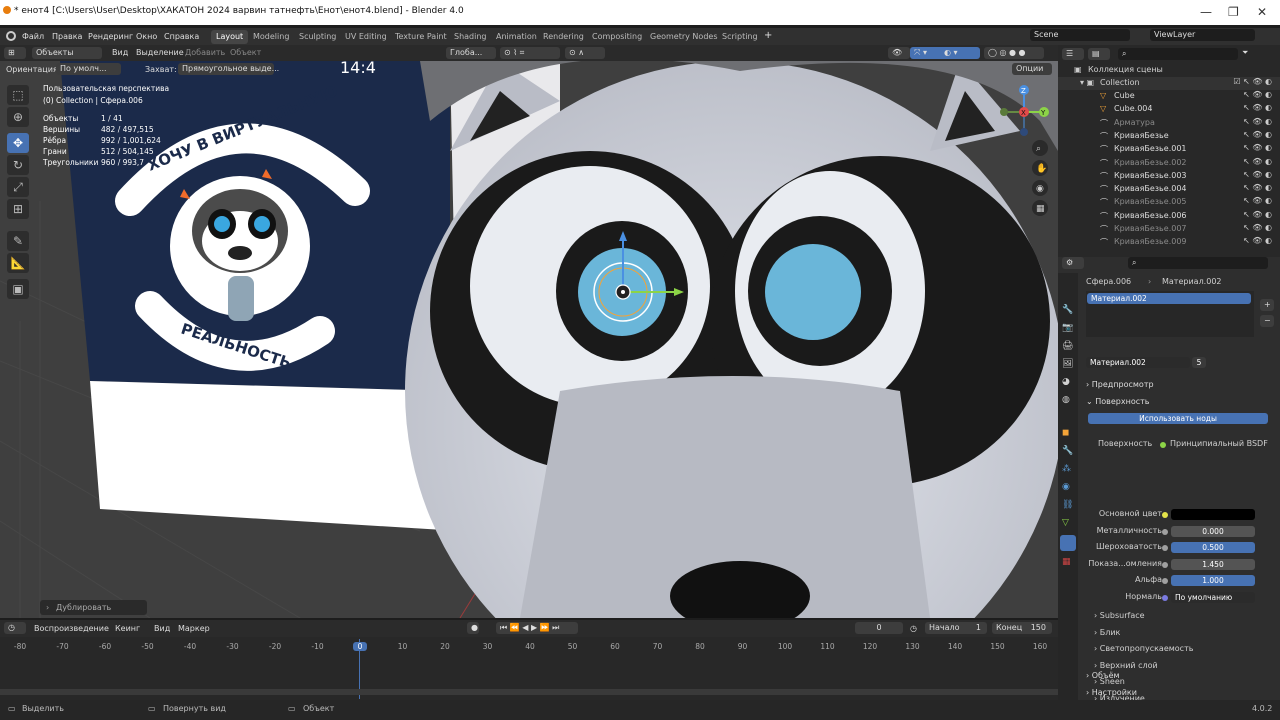 The width and height of the screenshot is (1280, 720). I want to click on outliner-item: ⌒ КриваяБезье.004 ↖ 👁 ◐, so click(1169, 189).